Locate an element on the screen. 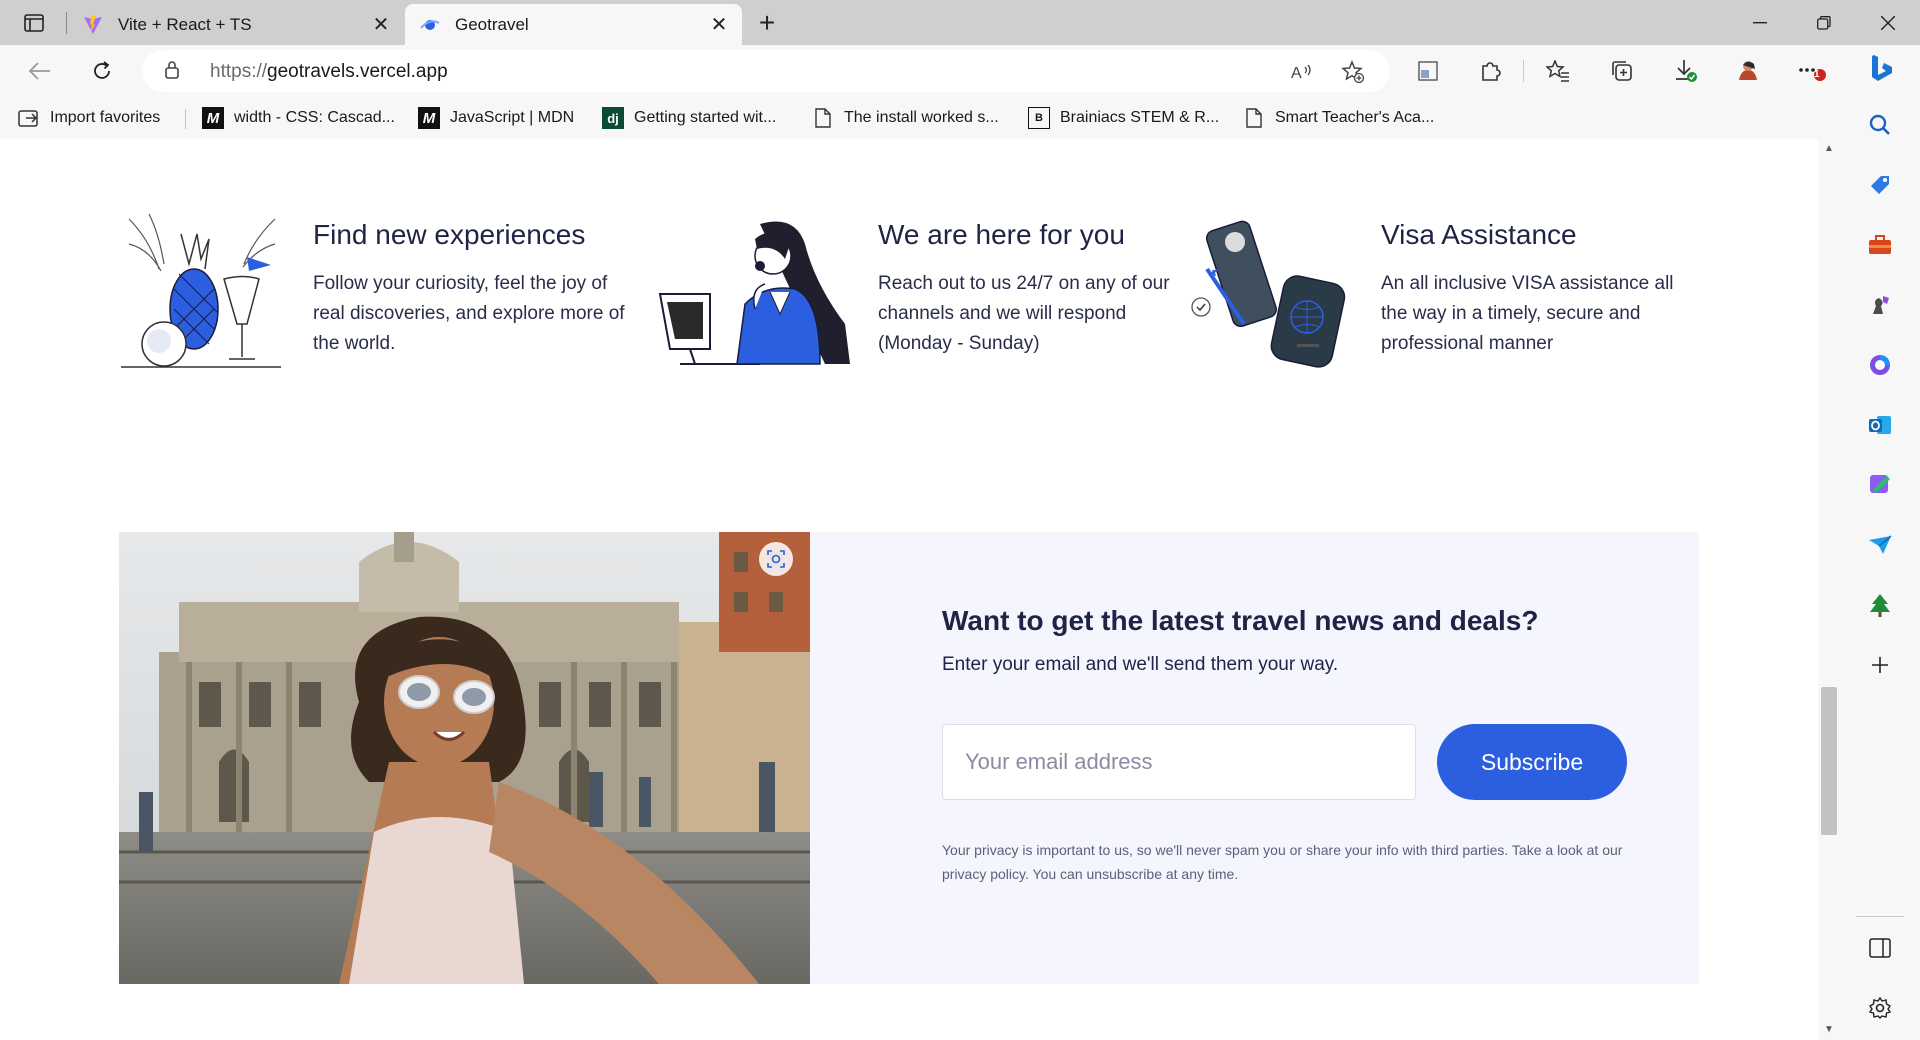 This screenshot has height=1040, width=1920. close-icon is located at coordinates (1888, 22).